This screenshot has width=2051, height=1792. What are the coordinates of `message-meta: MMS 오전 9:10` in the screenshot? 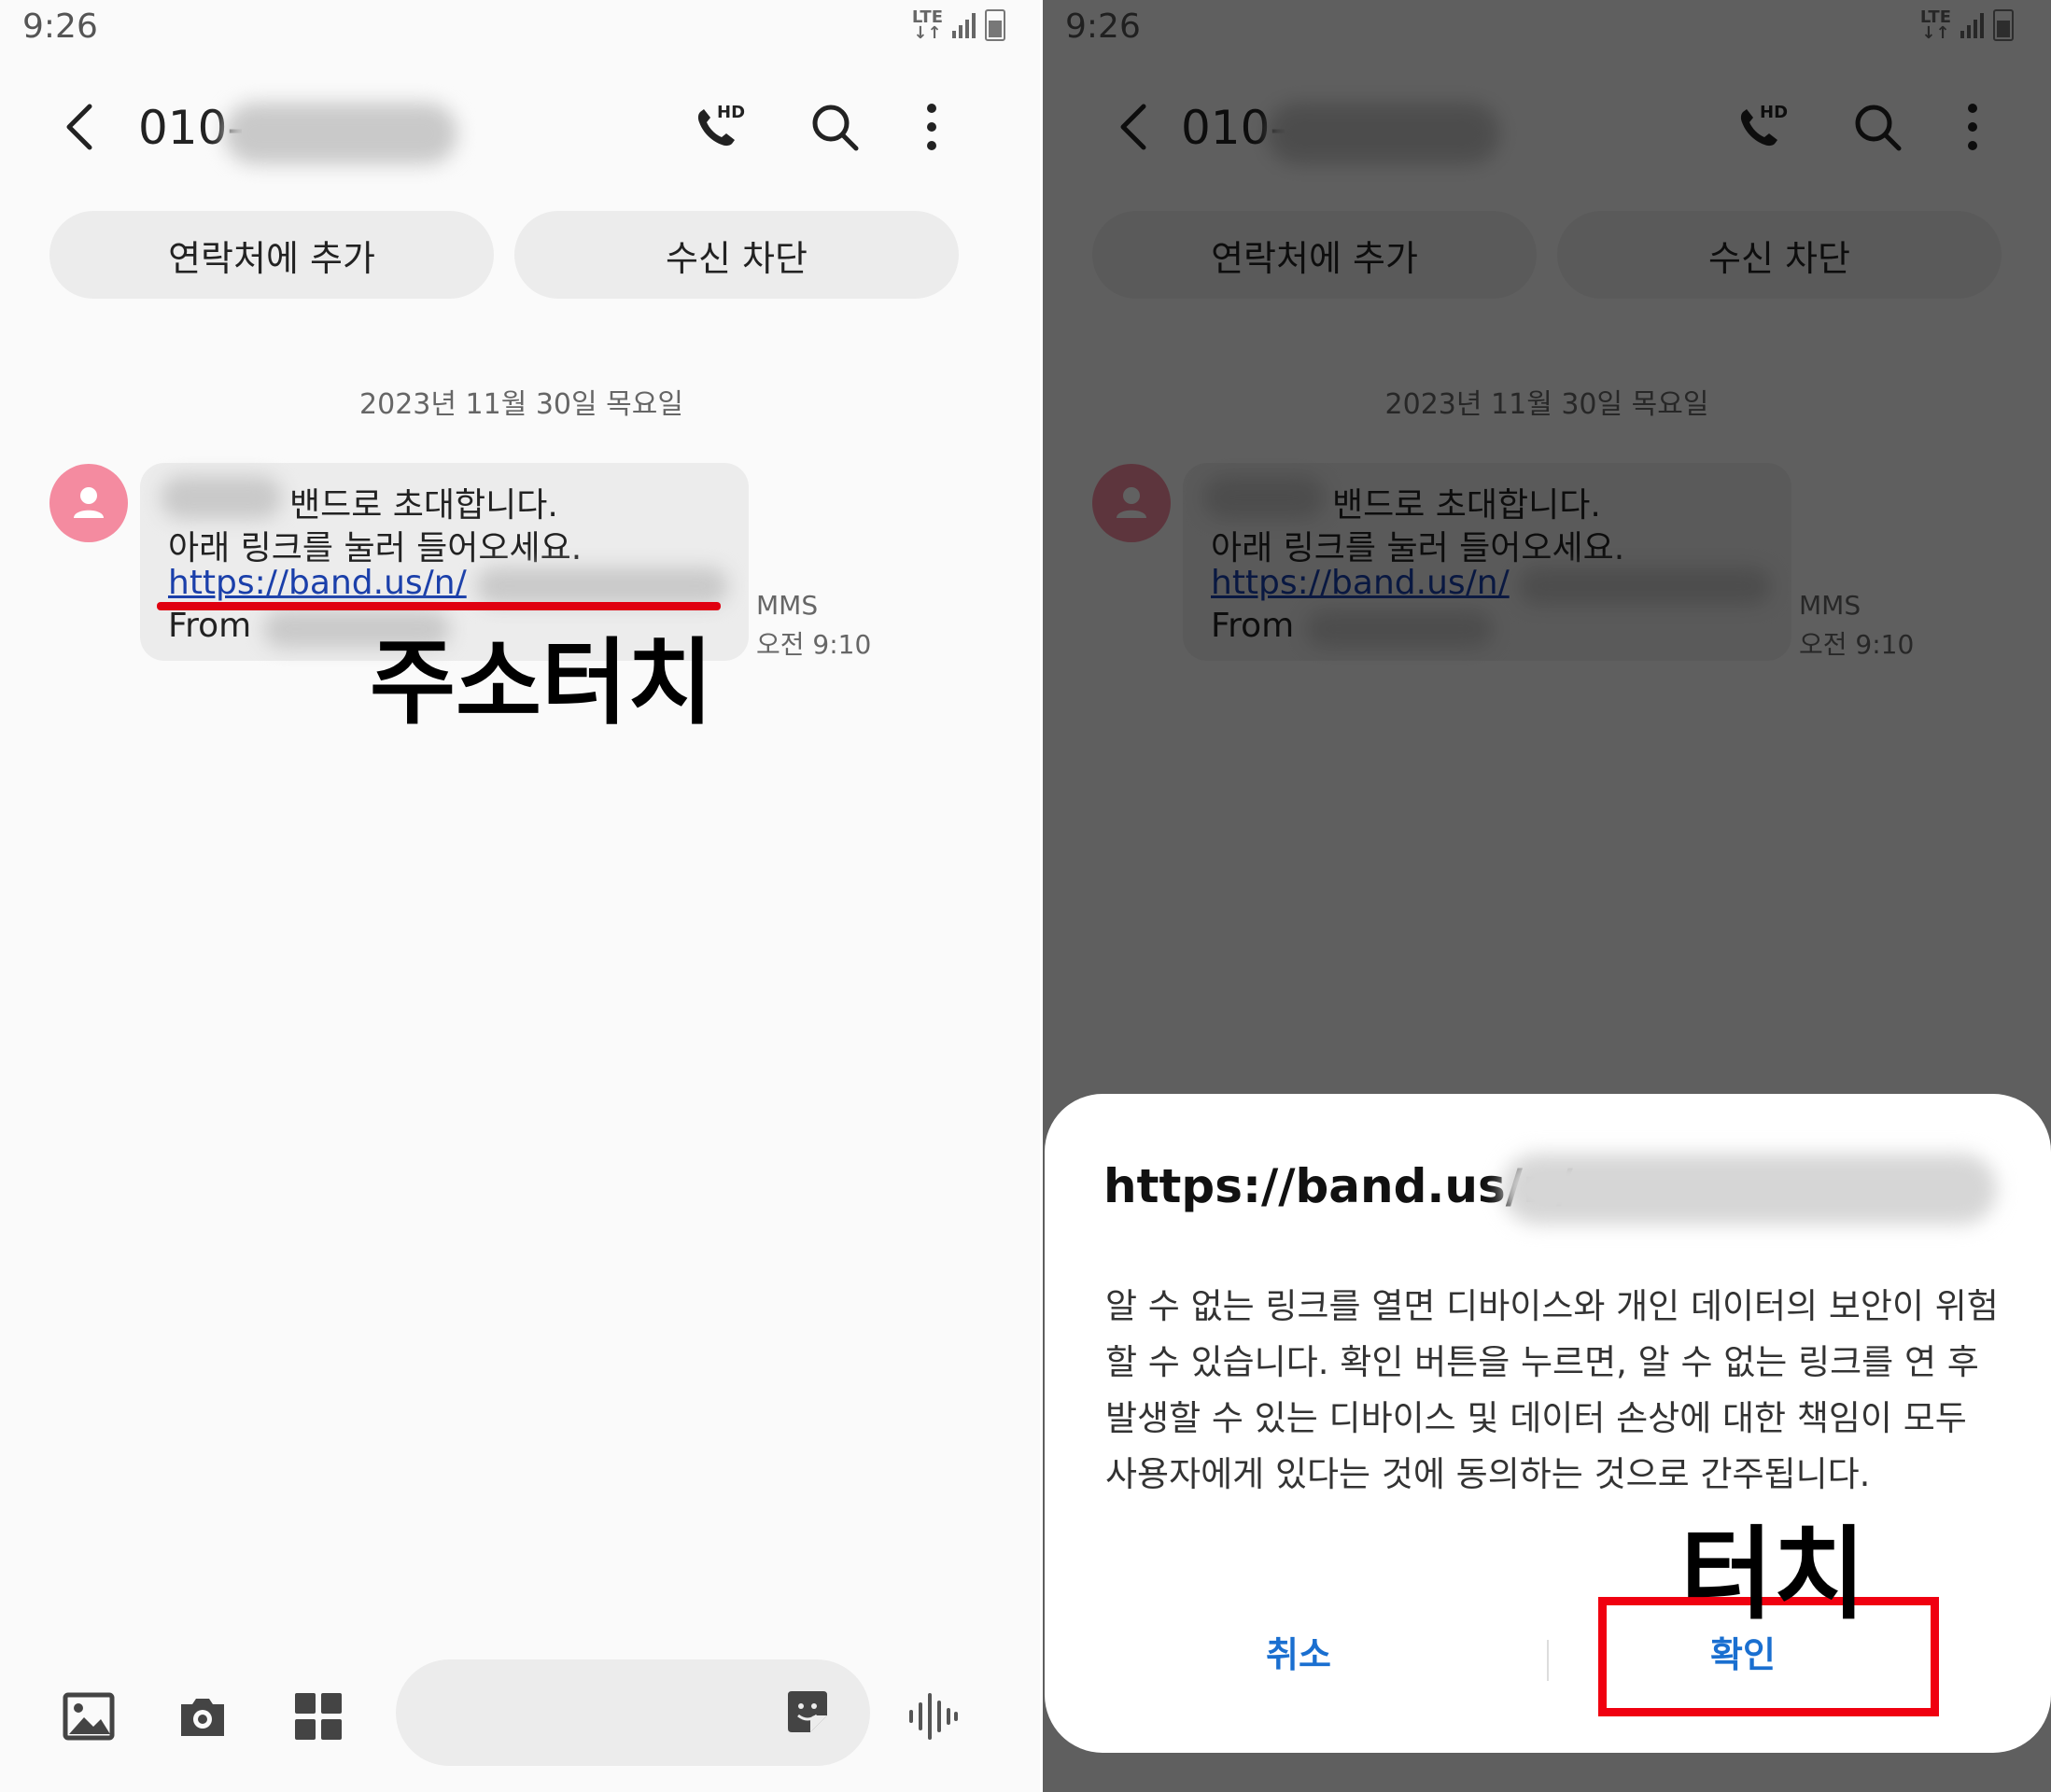 It's located at (813, 625).